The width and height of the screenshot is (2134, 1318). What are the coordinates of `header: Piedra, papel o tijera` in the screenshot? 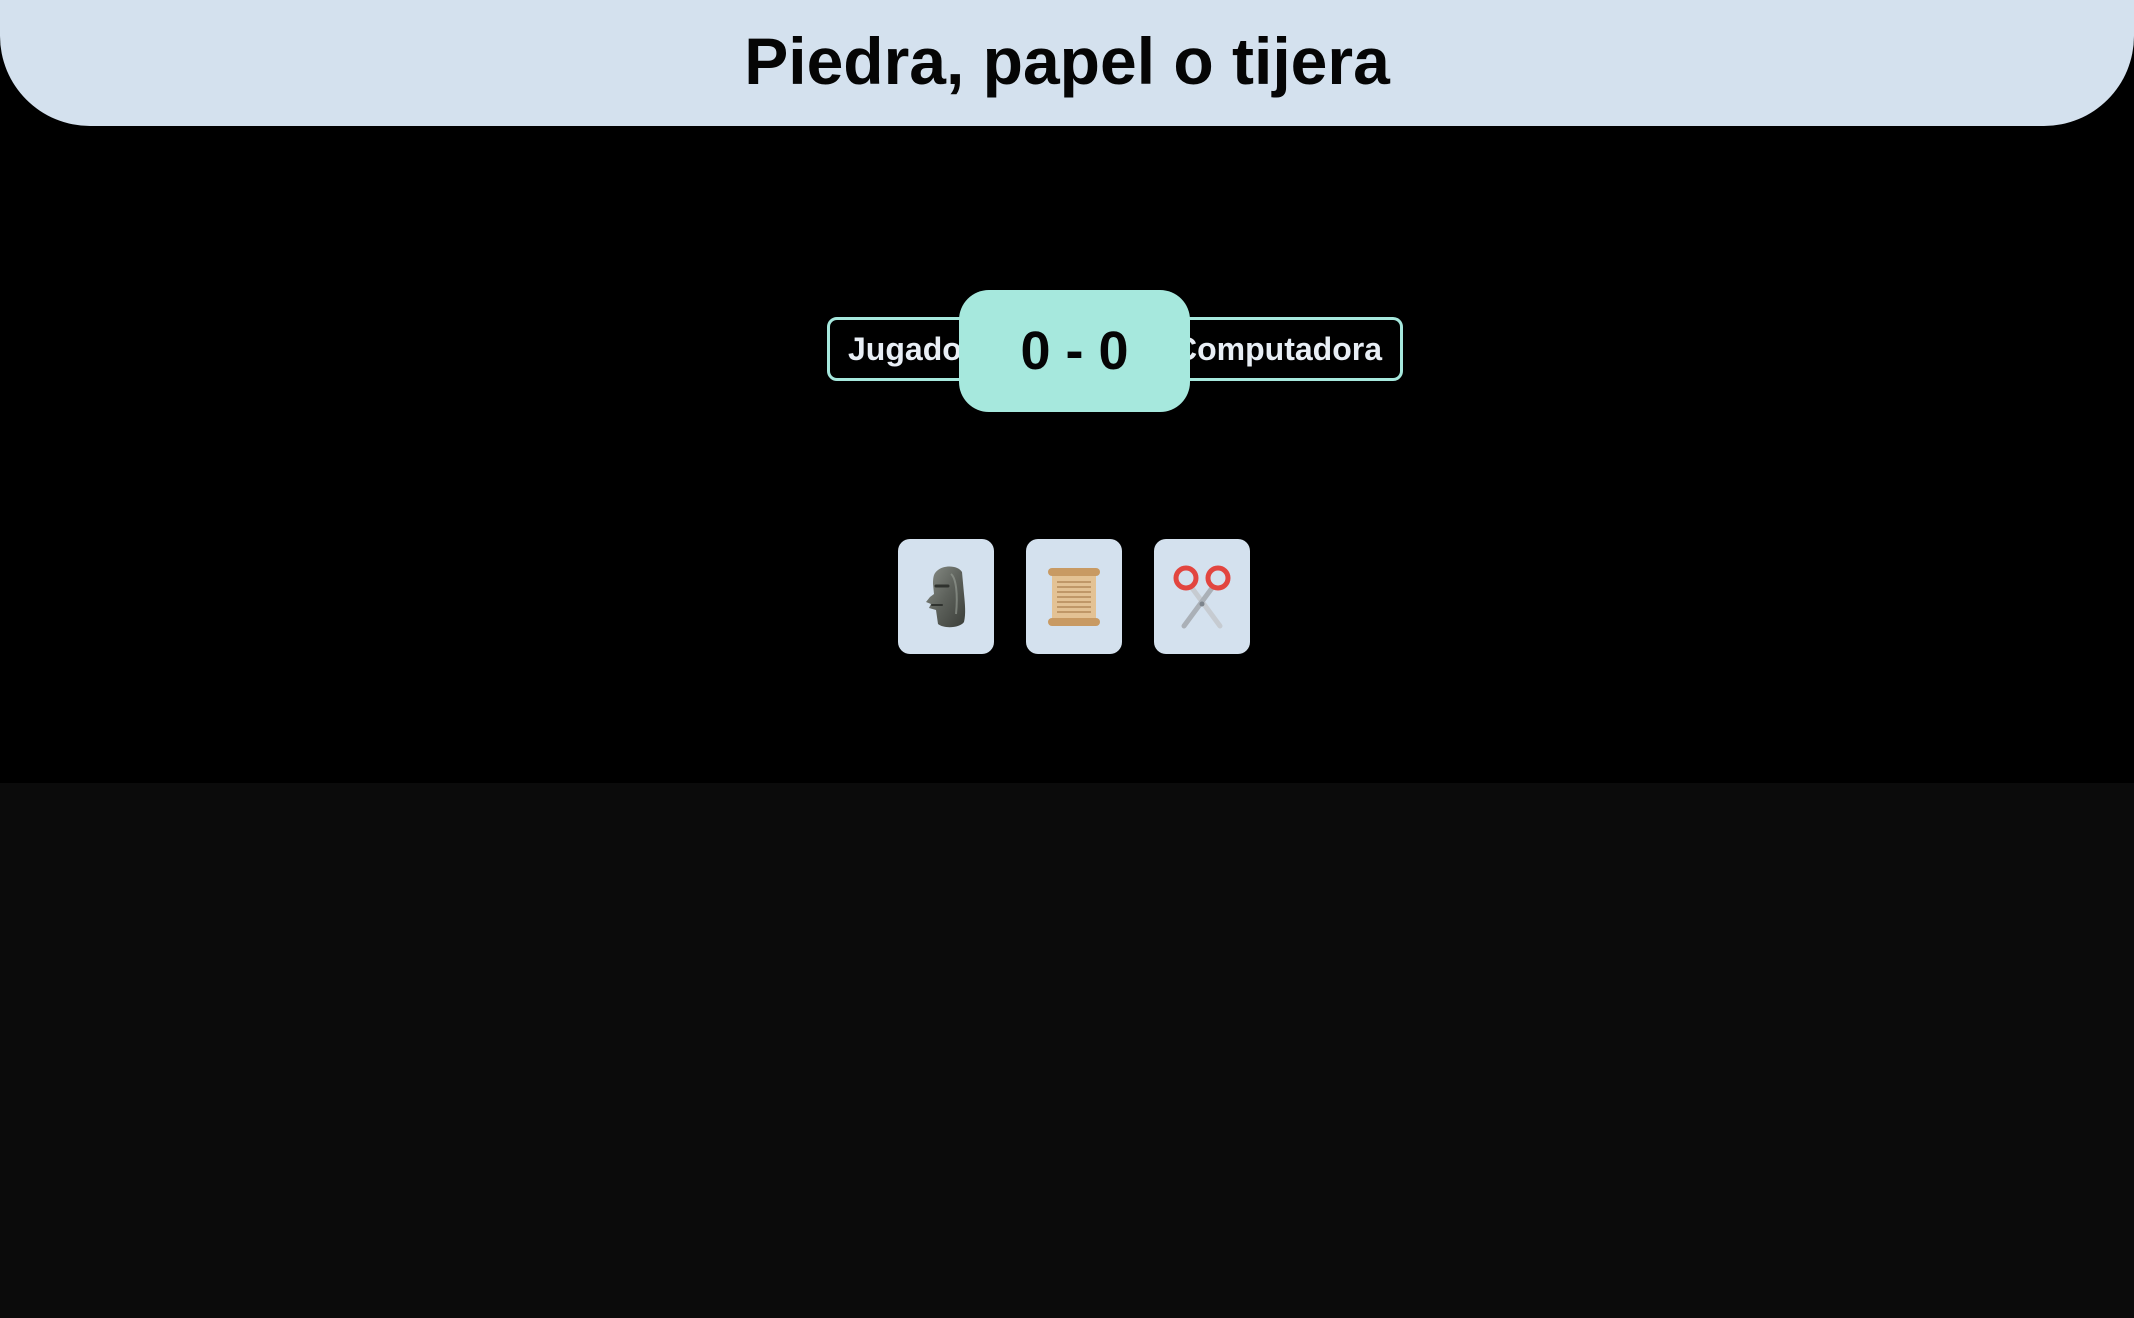 It's located at (1067, 63).